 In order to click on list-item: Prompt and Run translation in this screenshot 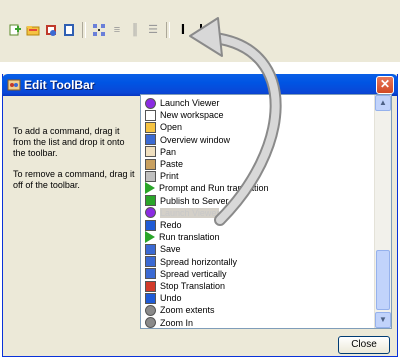, I will do `click(207, 188)`.